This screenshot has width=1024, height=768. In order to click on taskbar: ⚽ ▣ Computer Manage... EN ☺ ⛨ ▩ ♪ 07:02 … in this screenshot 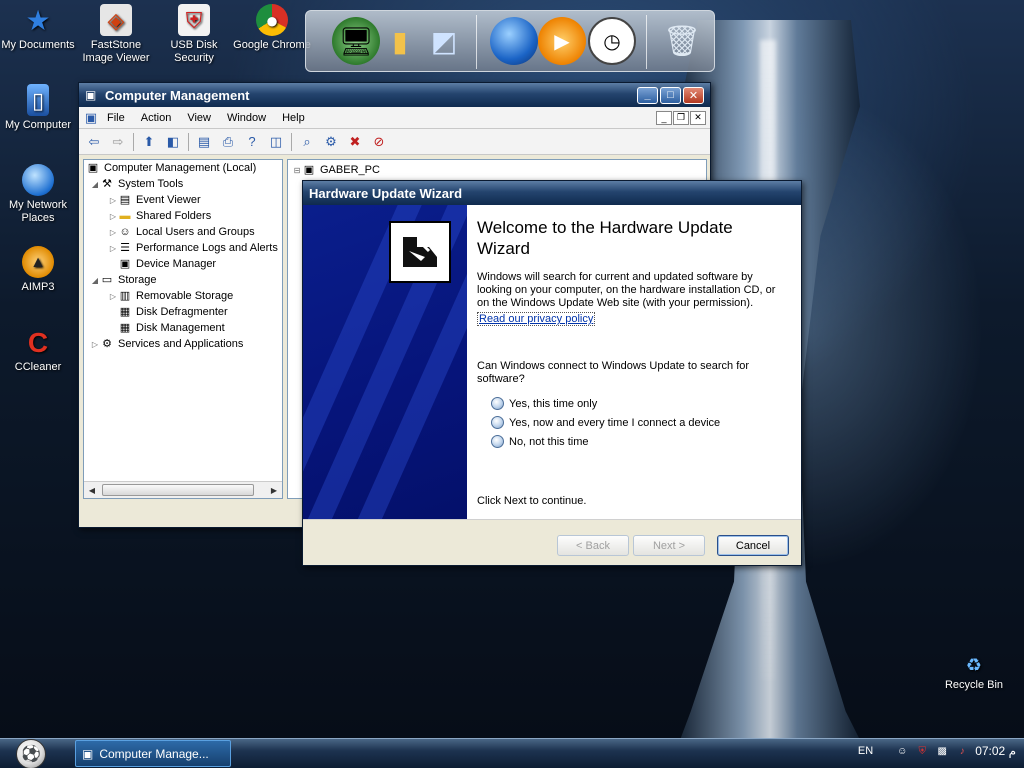, I will do `click(512, 753)`.